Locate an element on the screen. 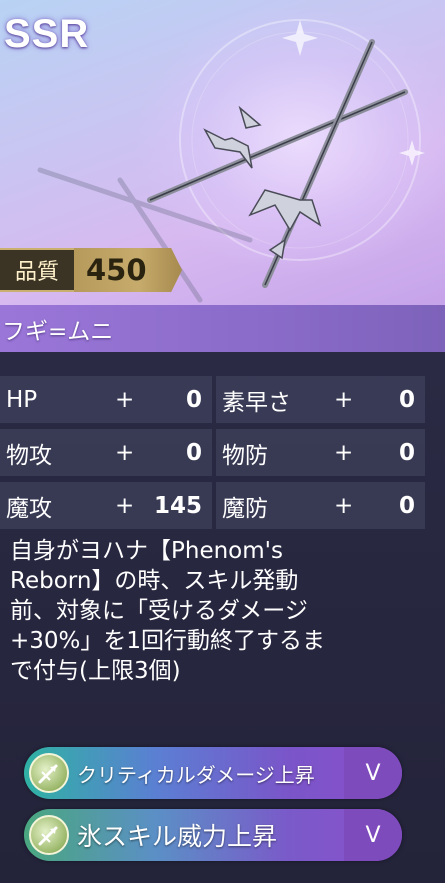  stat-mag-atk: 魔攻 + 145 is located at coordinates (106, 505).